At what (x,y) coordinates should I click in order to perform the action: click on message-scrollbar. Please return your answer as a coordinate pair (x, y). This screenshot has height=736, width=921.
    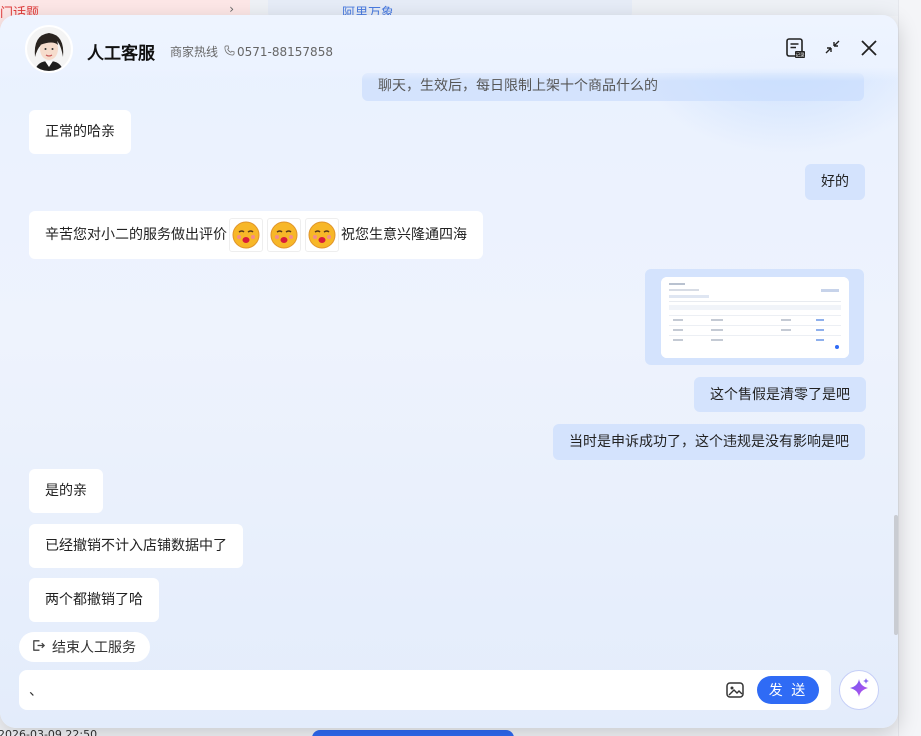
    Looking at the image, I should click on (896, 575).